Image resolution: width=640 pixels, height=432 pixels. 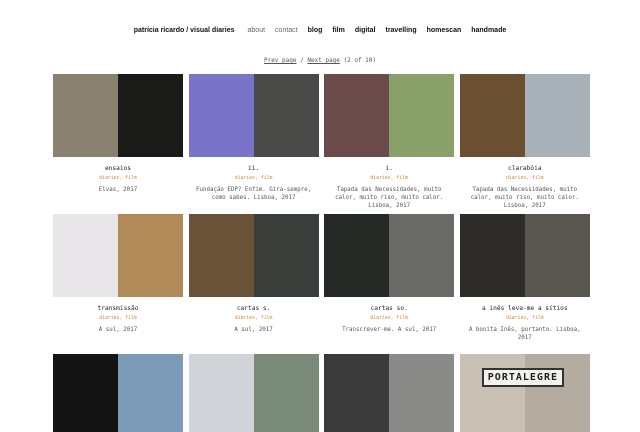 I want to click on nav-link-travelling: travelling, so click(x=400, y=30).